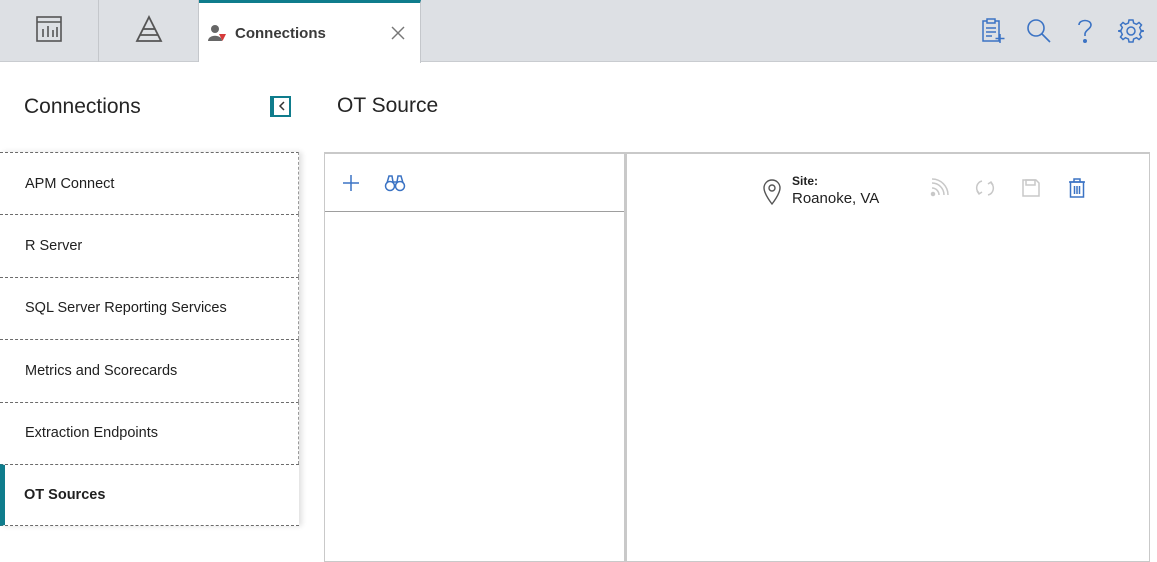 The image size is (1157, 562). I want to click on pyramid-icon, so click(149, 31).